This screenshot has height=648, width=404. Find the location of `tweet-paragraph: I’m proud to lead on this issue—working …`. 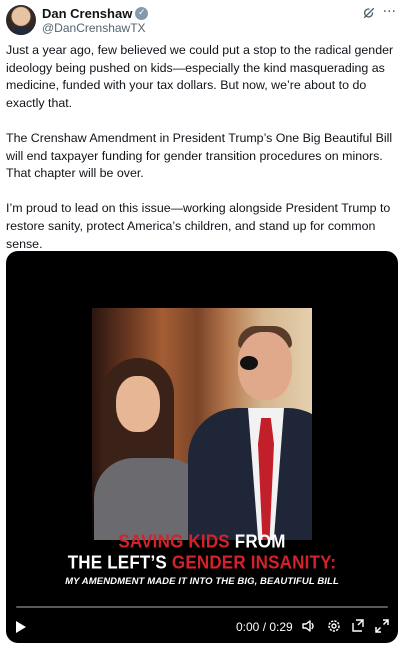

tweet-paragraph: I’m proud to lead on this issue—working … is located at coordinates (198, 226).